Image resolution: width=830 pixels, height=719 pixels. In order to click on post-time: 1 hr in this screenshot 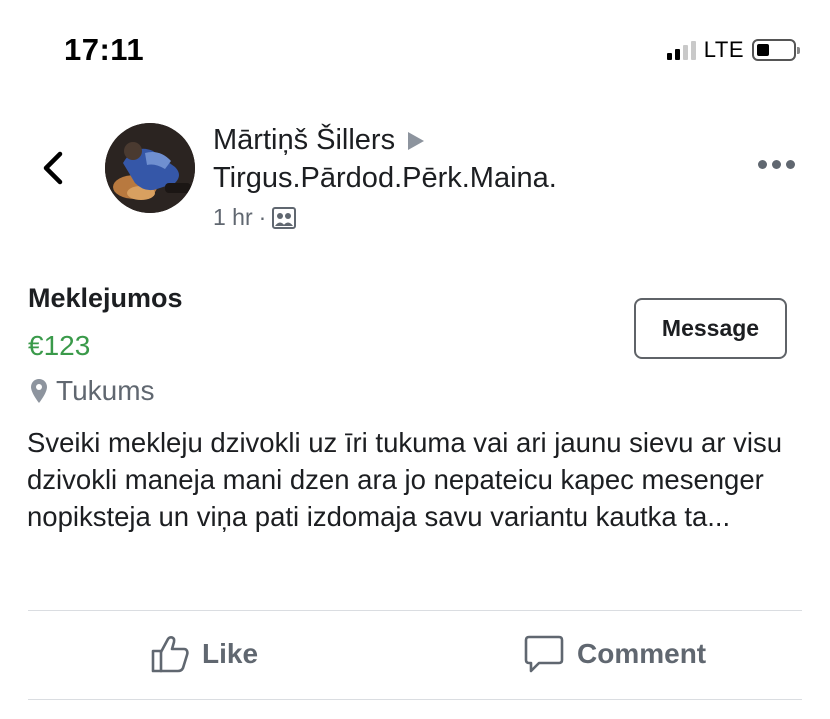, I will do `click(233, 217)`.